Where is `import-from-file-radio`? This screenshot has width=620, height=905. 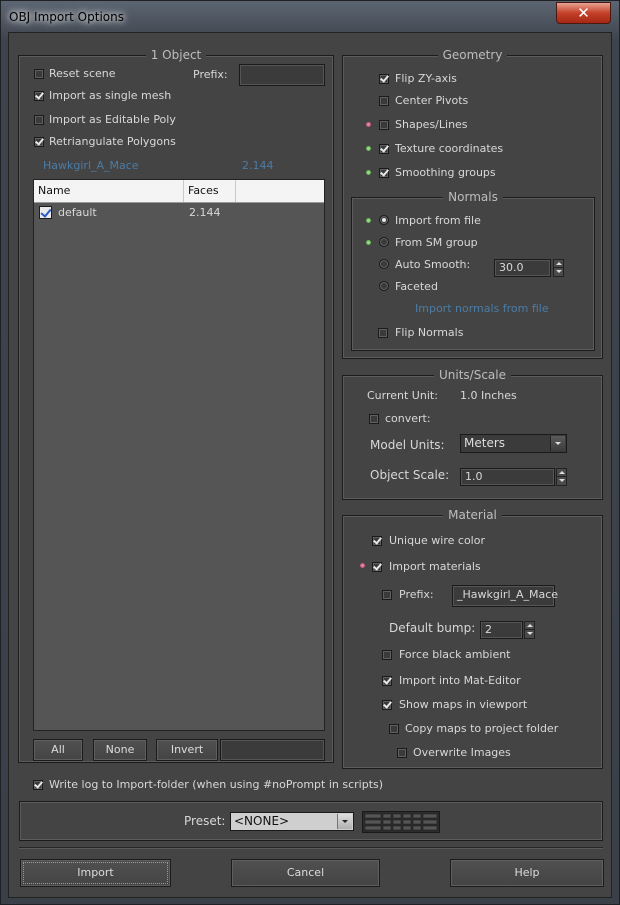 import-from-file-radio is located at coordinates (384, 220).